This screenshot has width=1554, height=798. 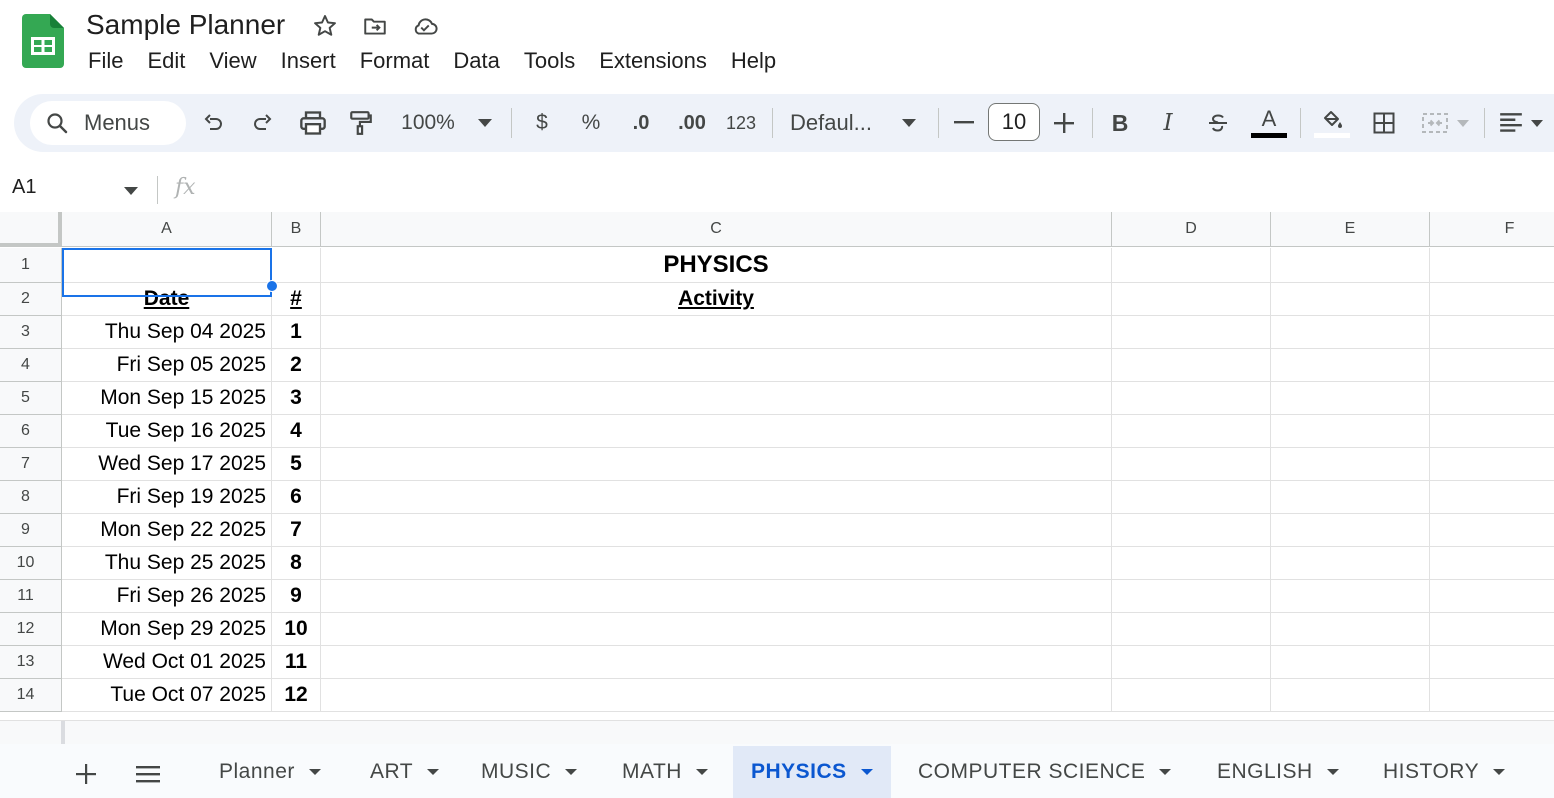 I want to click on percent-format-button: %, so click(x=591, y=123).